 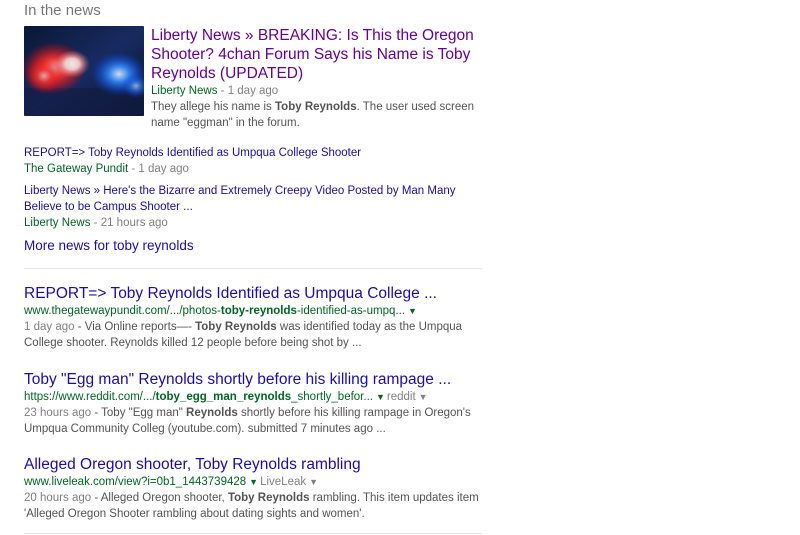 What do you see at coordinates (316, 107) in the screenshot?
I see `top-story-snippet-bold: Toby Reynolds` at bounding box center [316, 107].